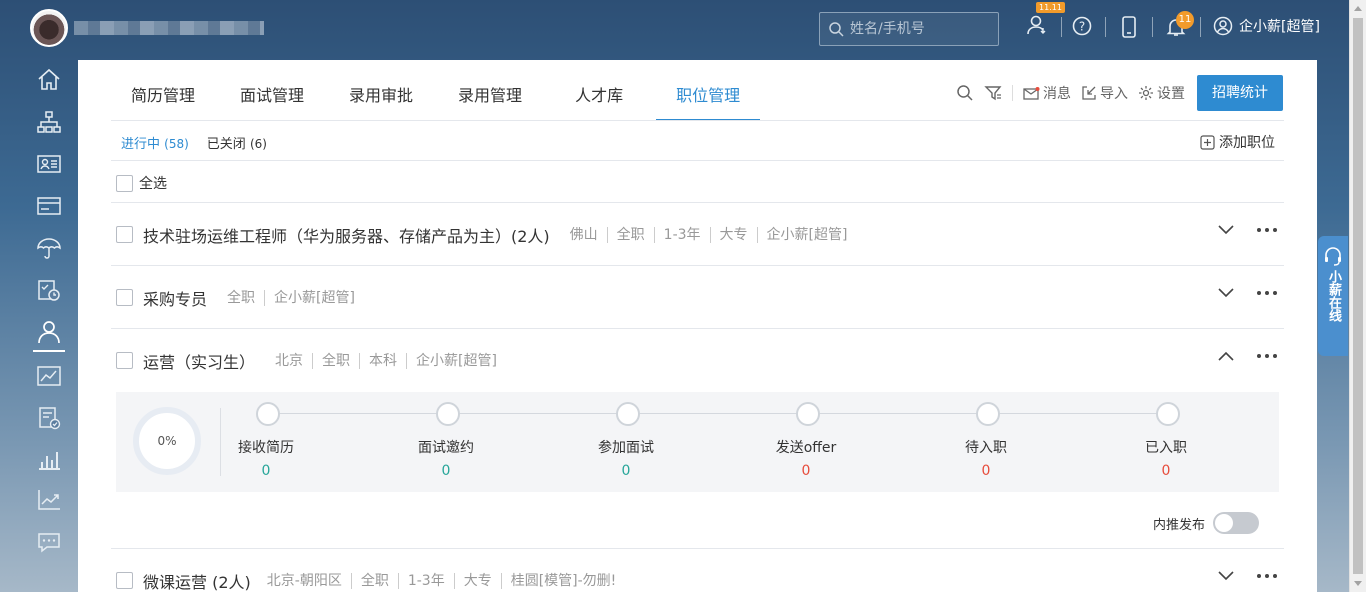 This screenshot has width=1366, height=592. I want to click on job-title: 采购专员, so click(175, 298).